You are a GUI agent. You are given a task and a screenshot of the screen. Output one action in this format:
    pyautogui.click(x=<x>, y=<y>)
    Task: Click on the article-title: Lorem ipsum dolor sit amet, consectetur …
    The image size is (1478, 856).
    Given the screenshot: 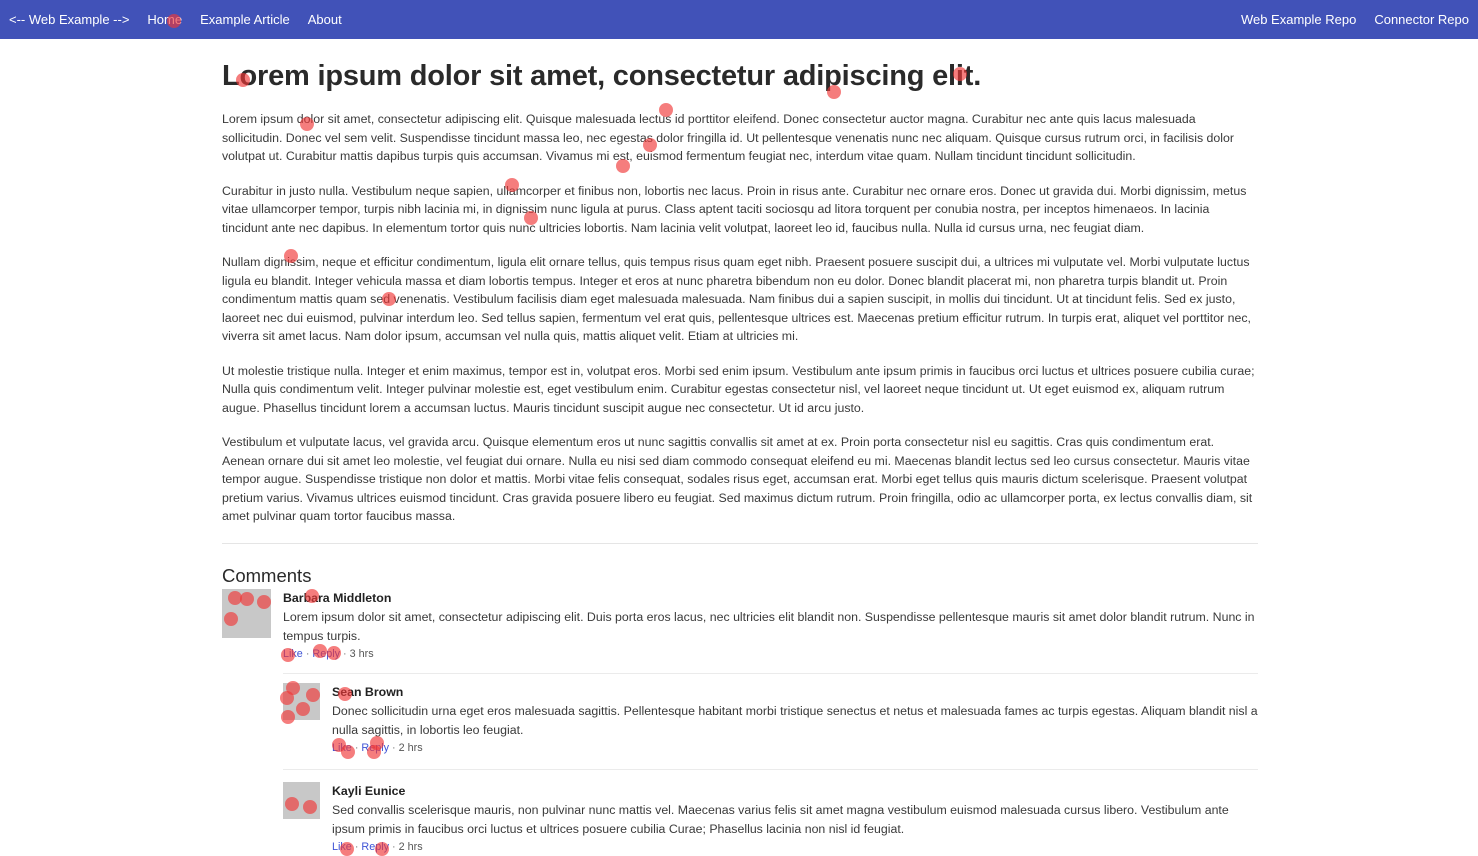 What is the action you would take?
    pyautogui.click(x=602, y=76)
    